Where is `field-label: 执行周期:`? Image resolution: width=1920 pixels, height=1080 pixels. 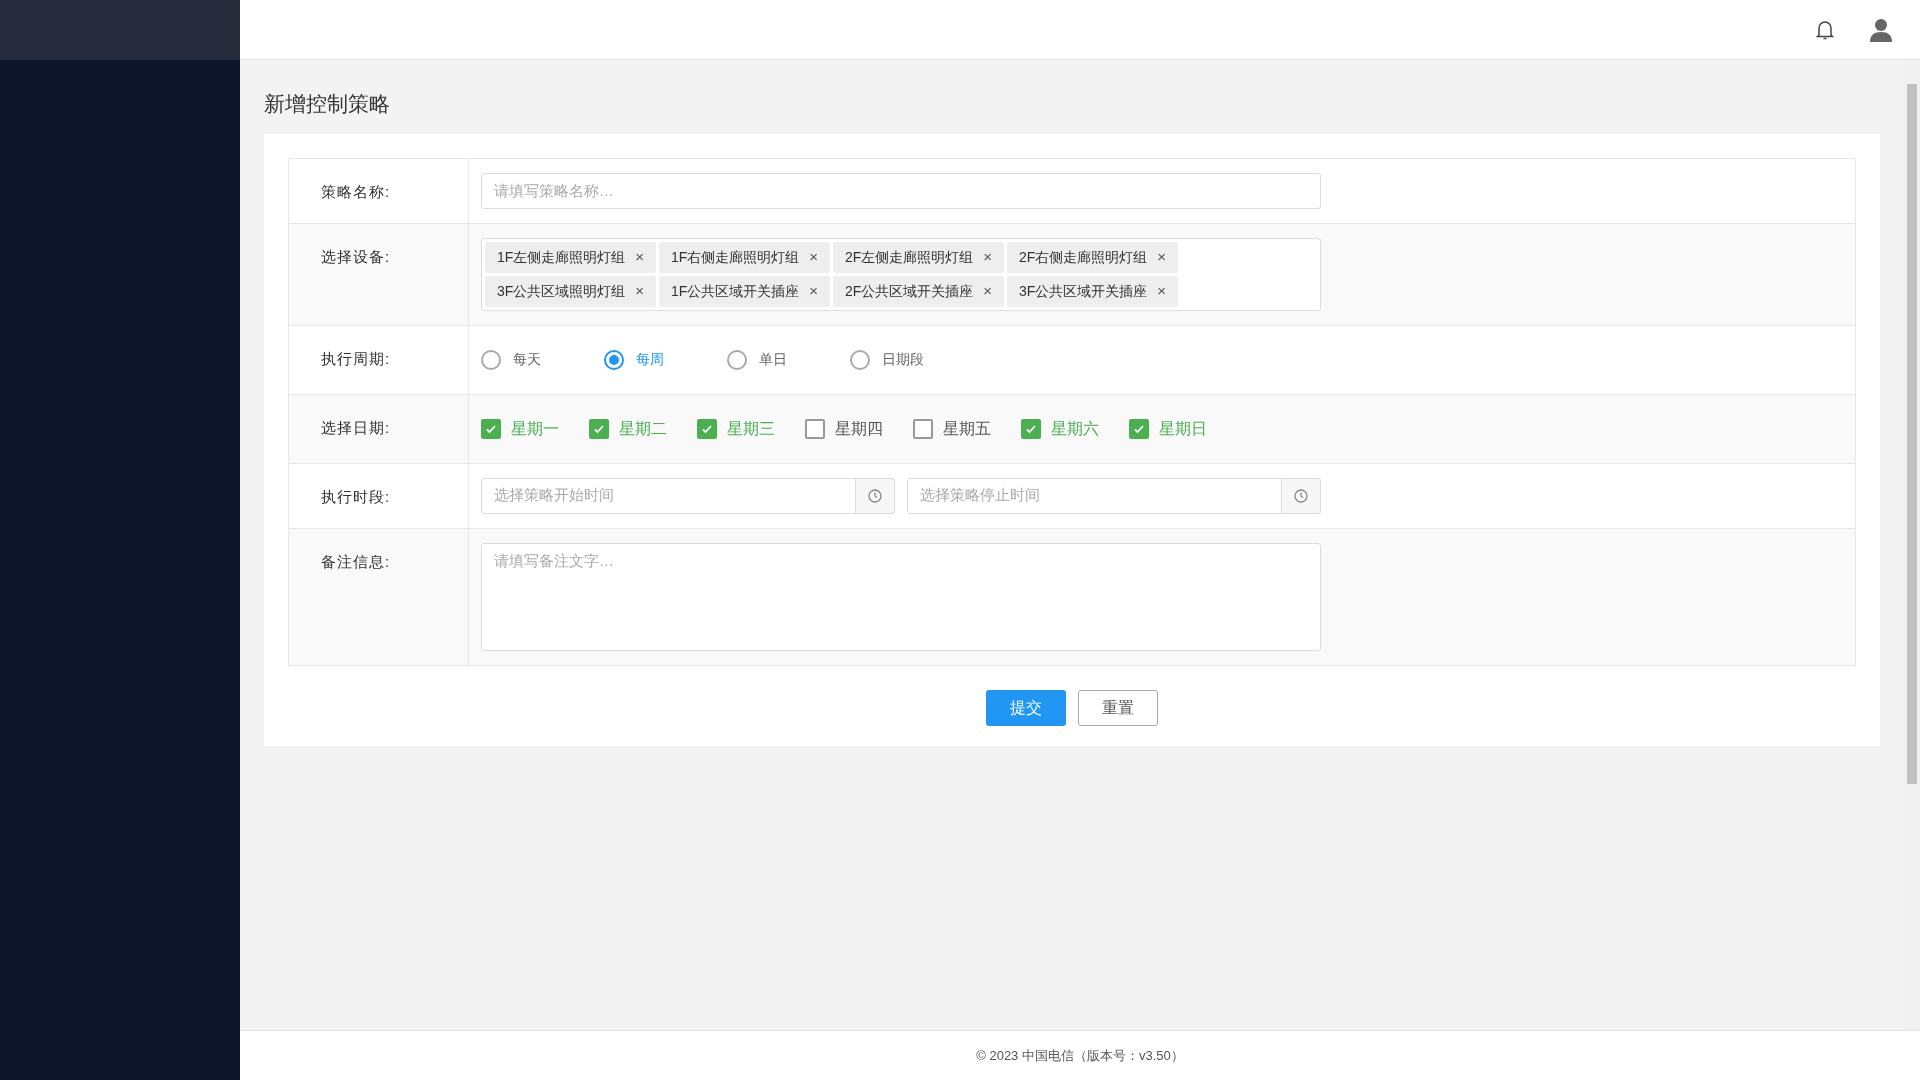
field-label: 执行周期: is located at coordinates (356, 358).